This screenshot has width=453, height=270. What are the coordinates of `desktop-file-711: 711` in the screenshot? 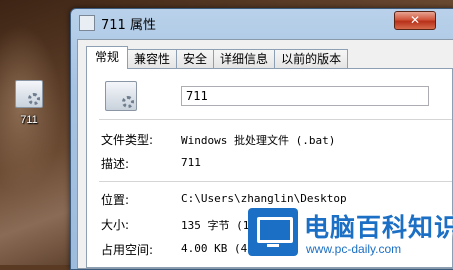 It's located at (29, 103).